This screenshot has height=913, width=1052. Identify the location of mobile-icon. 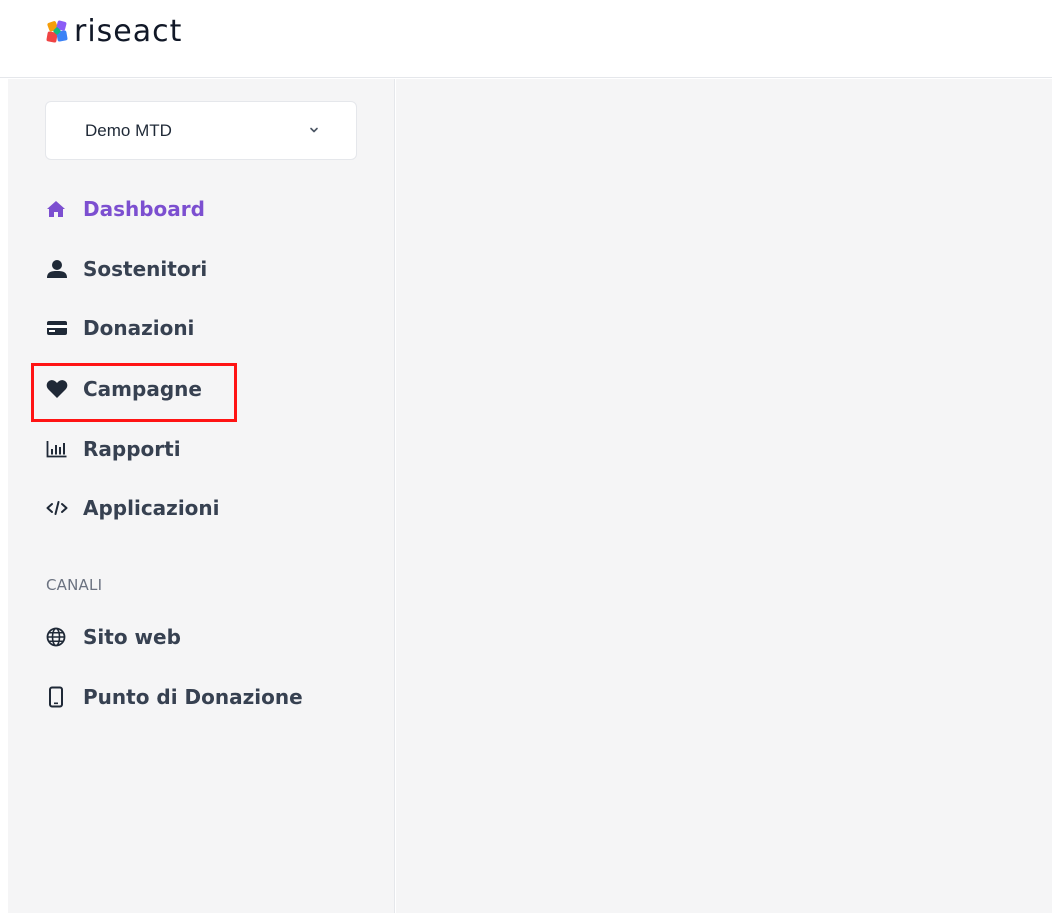
(58, 697).